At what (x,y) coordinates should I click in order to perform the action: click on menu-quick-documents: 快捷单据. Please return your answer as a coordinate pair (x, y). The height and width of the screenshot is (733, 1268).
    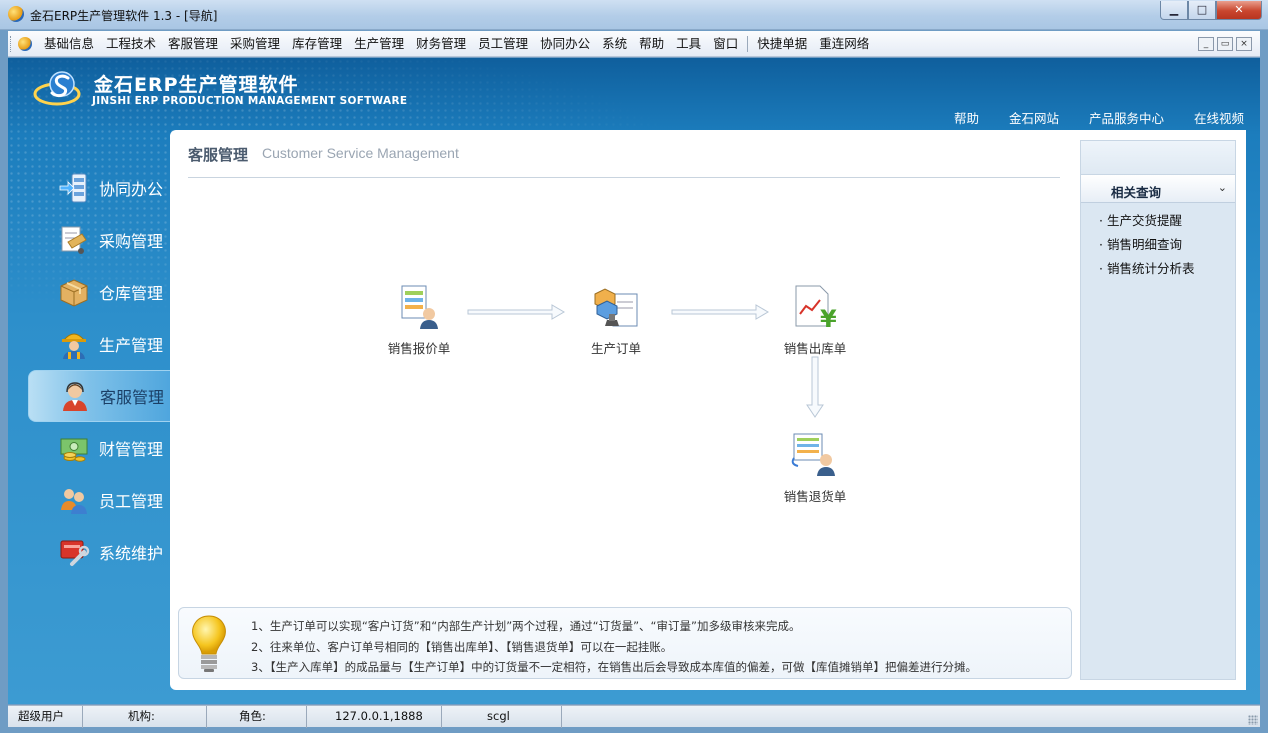
    Looking at the image, I should click on (782, 44).